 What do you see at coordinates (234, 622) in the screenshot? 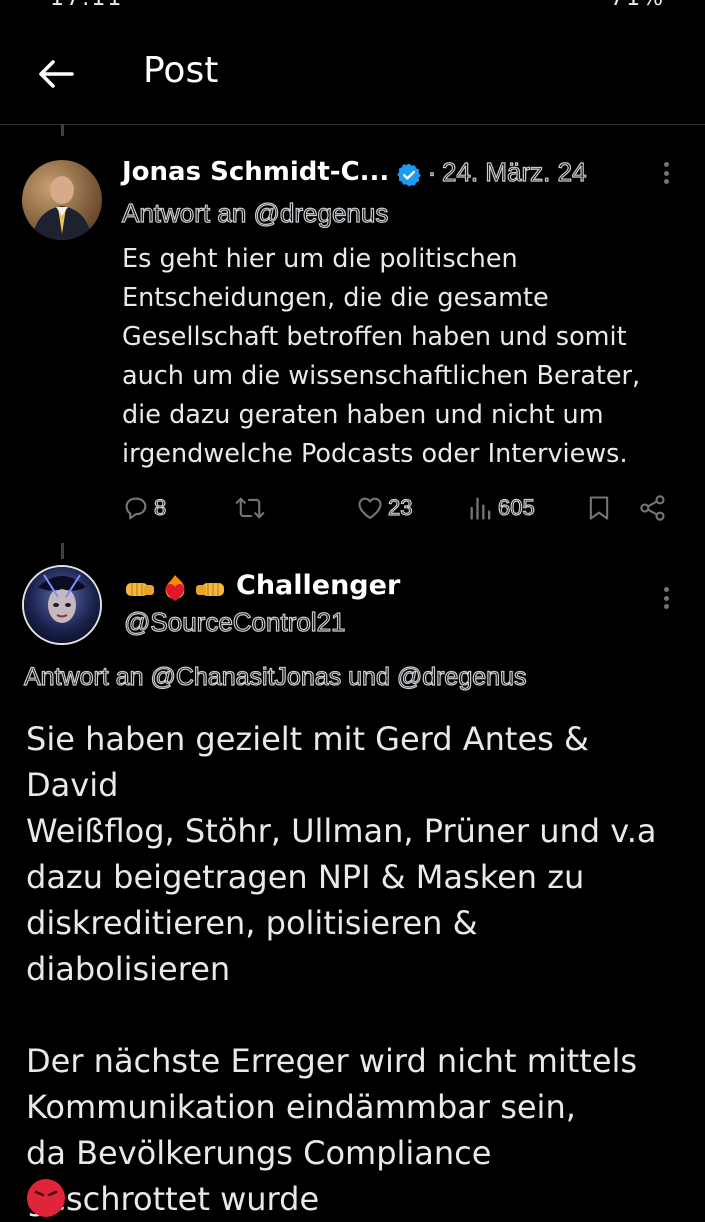
I see `author-handle: @SourceControl21` at bounding box center [234, 622].